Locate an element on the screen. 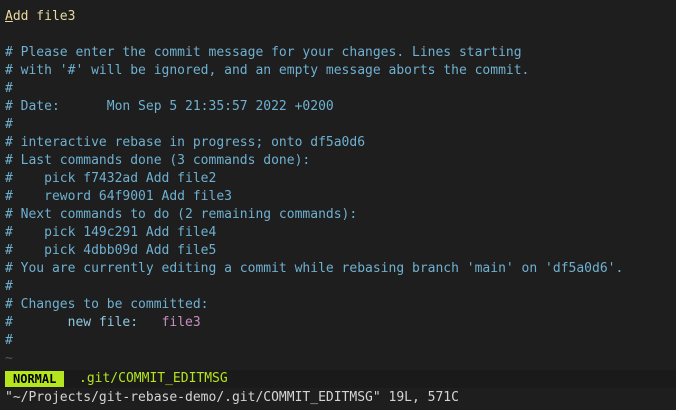 The width and height of the screenshot is (676, 410). change-status: new file: is located at coordinates (103, 322).